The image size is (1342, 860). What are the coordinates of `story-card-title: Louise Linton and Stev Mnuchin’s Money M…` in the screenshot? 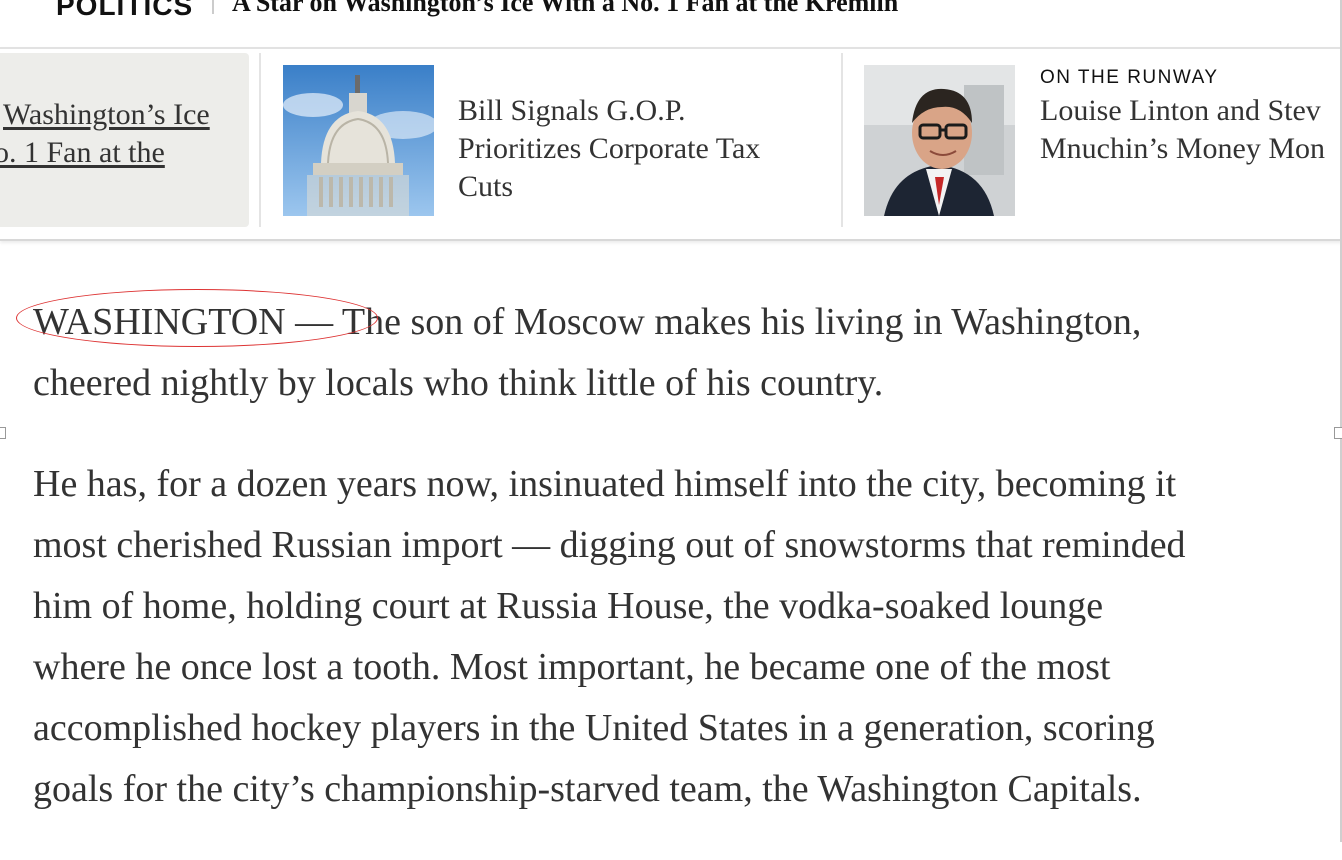 It's located at (1182, 130).